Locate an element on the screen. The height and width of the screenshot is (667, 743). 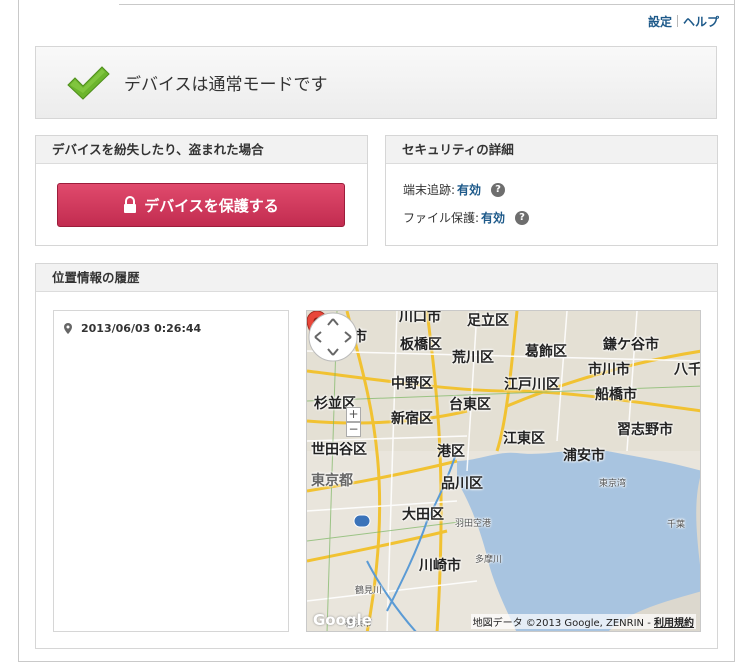
status-banner: デバイスは通常モードです is located at coordinates (376, 82).